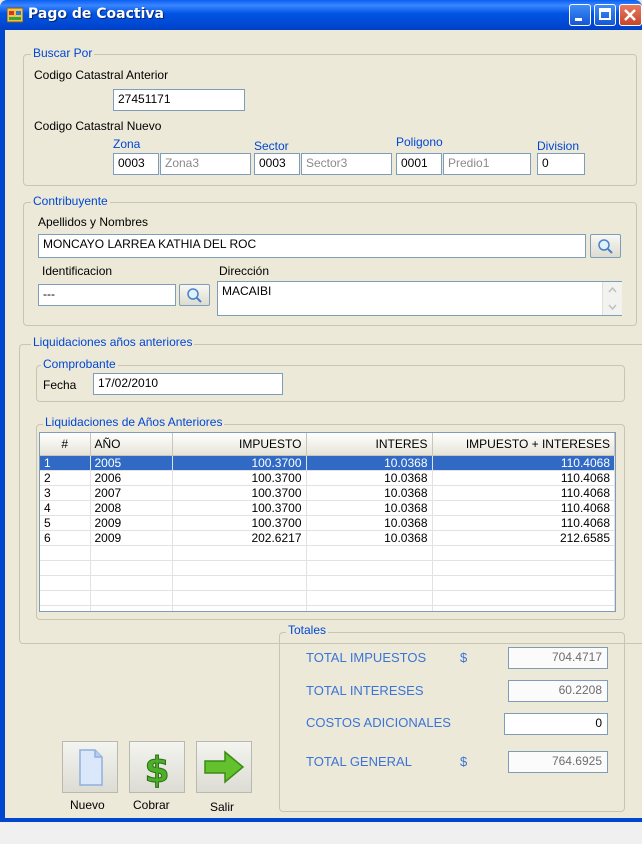  Describe the element at coordinates (93, 222) in the screenshot. I see `nombres-label: Apellidos y Nombres` at that location.